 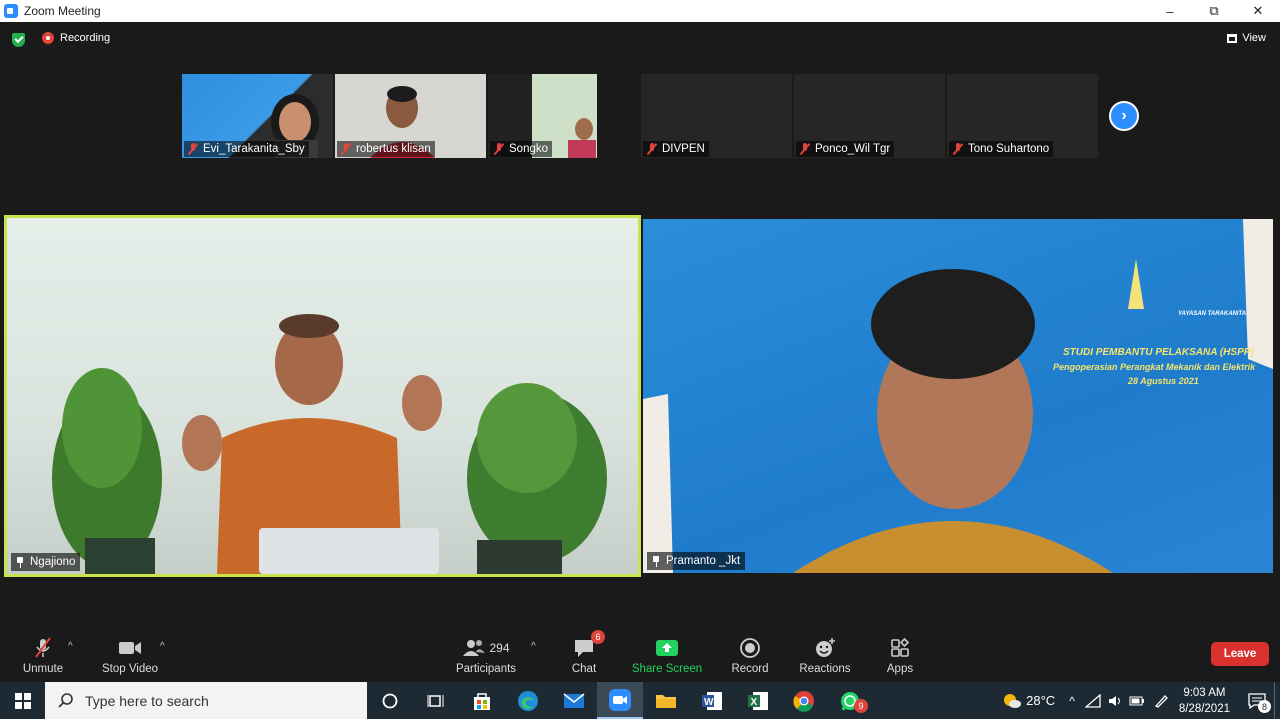 I want to click on video-camera-icon, so click(x=130, y=648).